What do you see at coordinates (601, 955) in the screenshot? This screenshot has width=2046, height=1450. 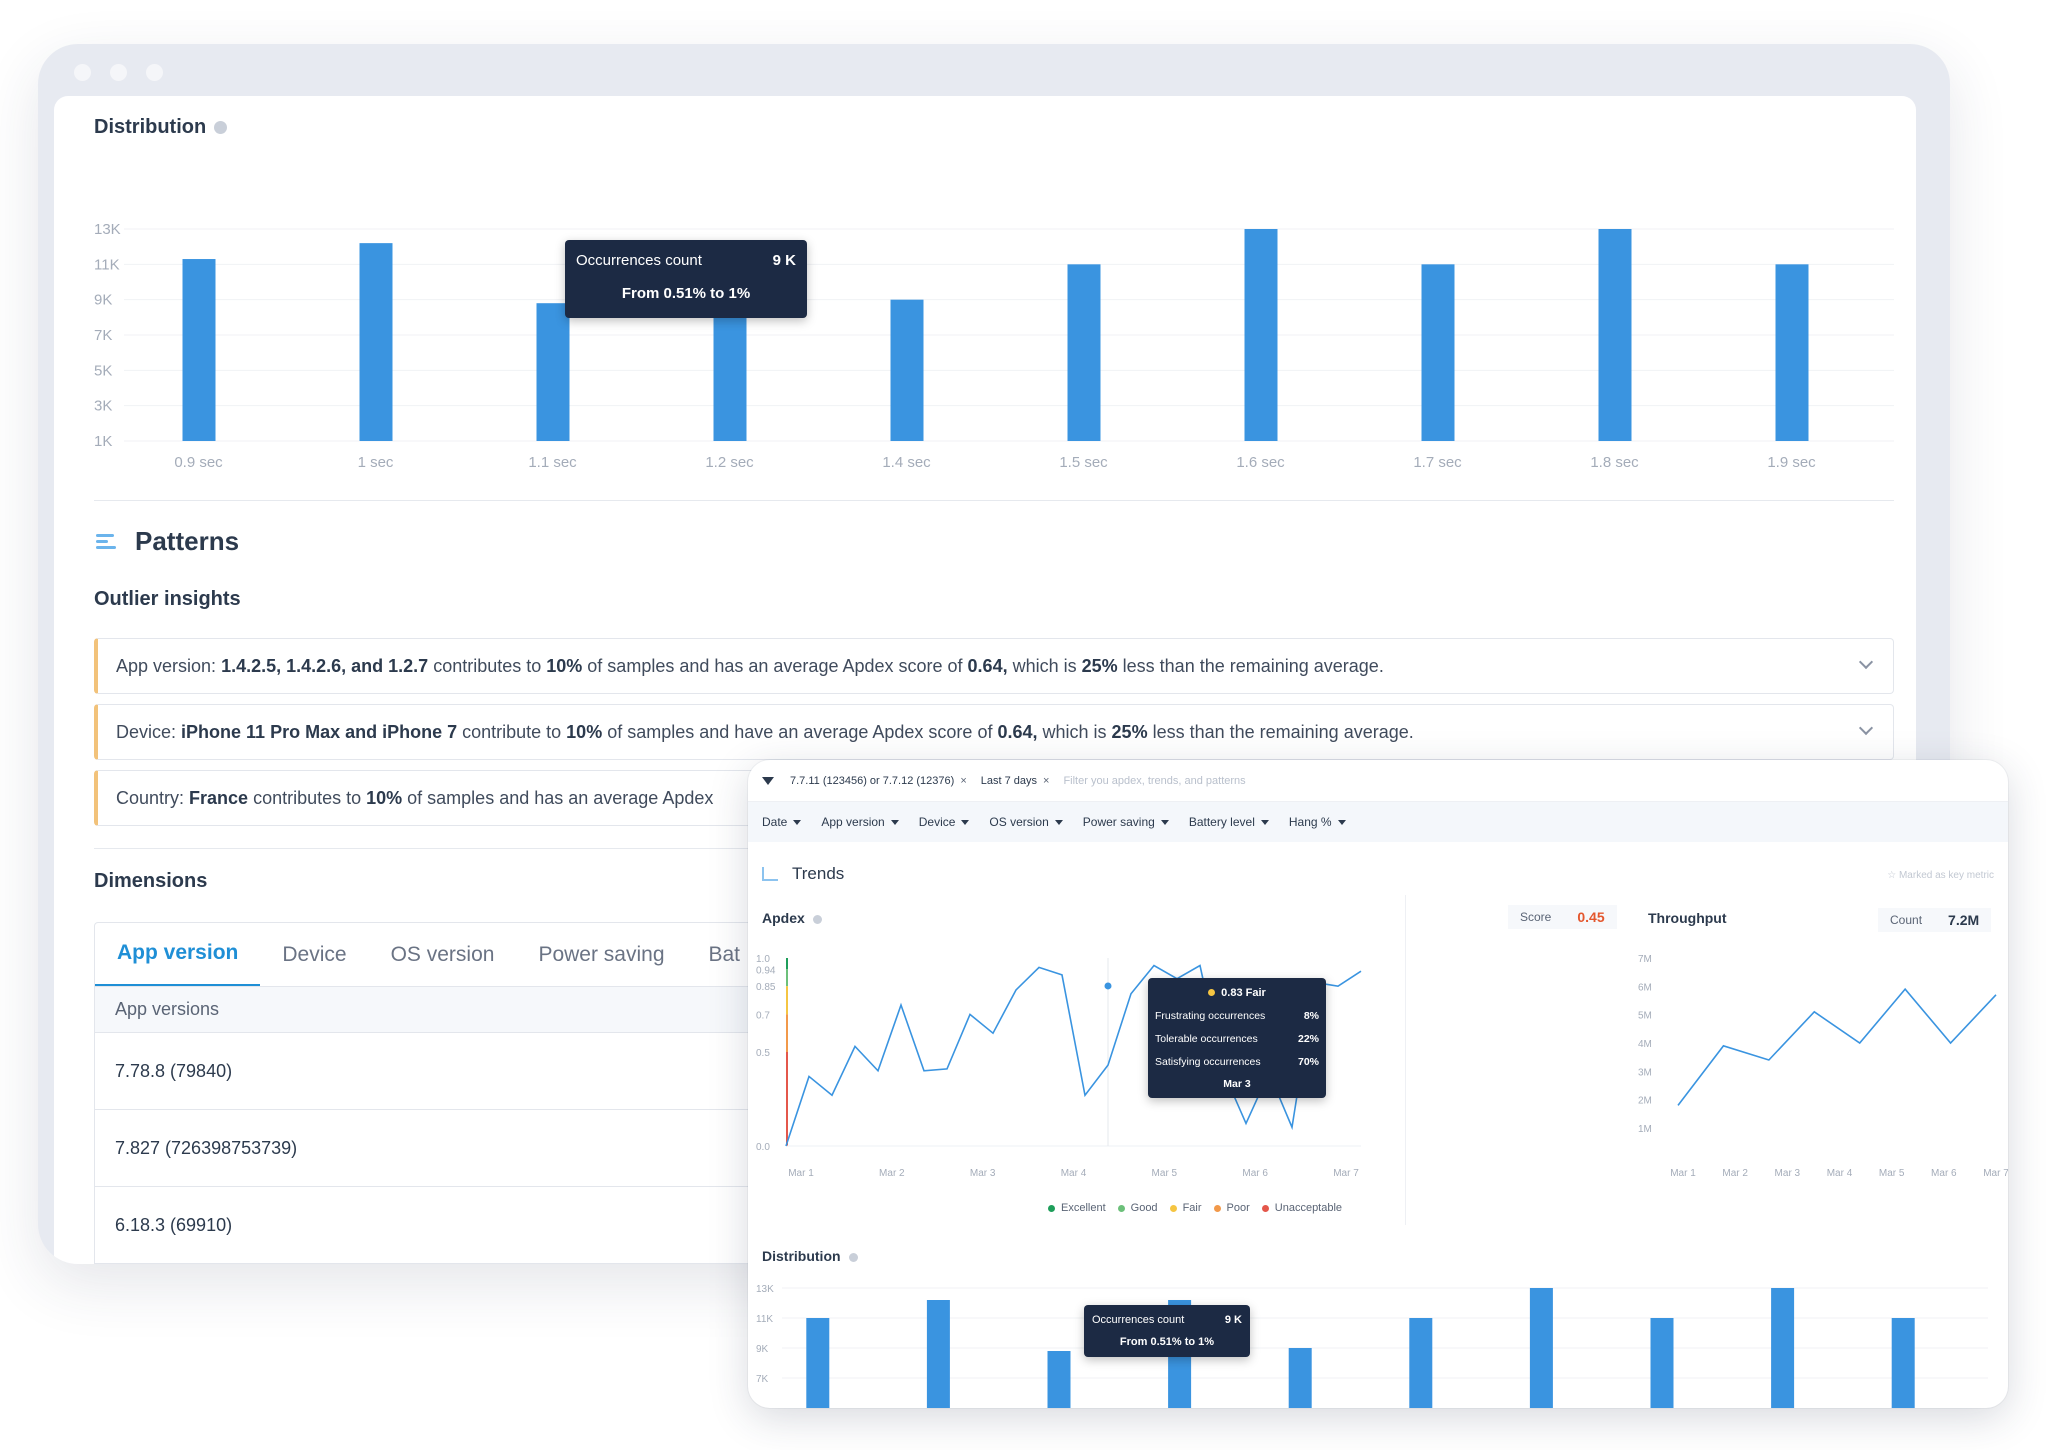 I see `tab-power-saving: Power saving` at bounding box center [601, 955].